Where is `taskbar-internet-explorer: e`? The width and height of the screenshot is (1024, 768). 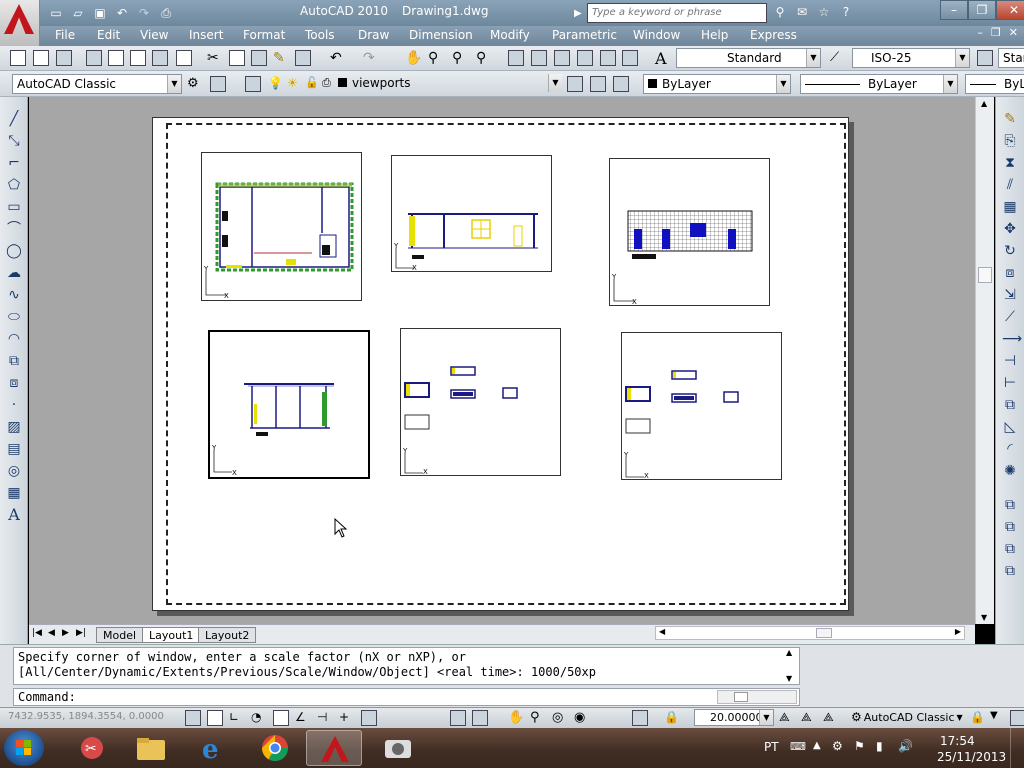 taskbar-internet-explorer: e is located at coordinates (214, 748).